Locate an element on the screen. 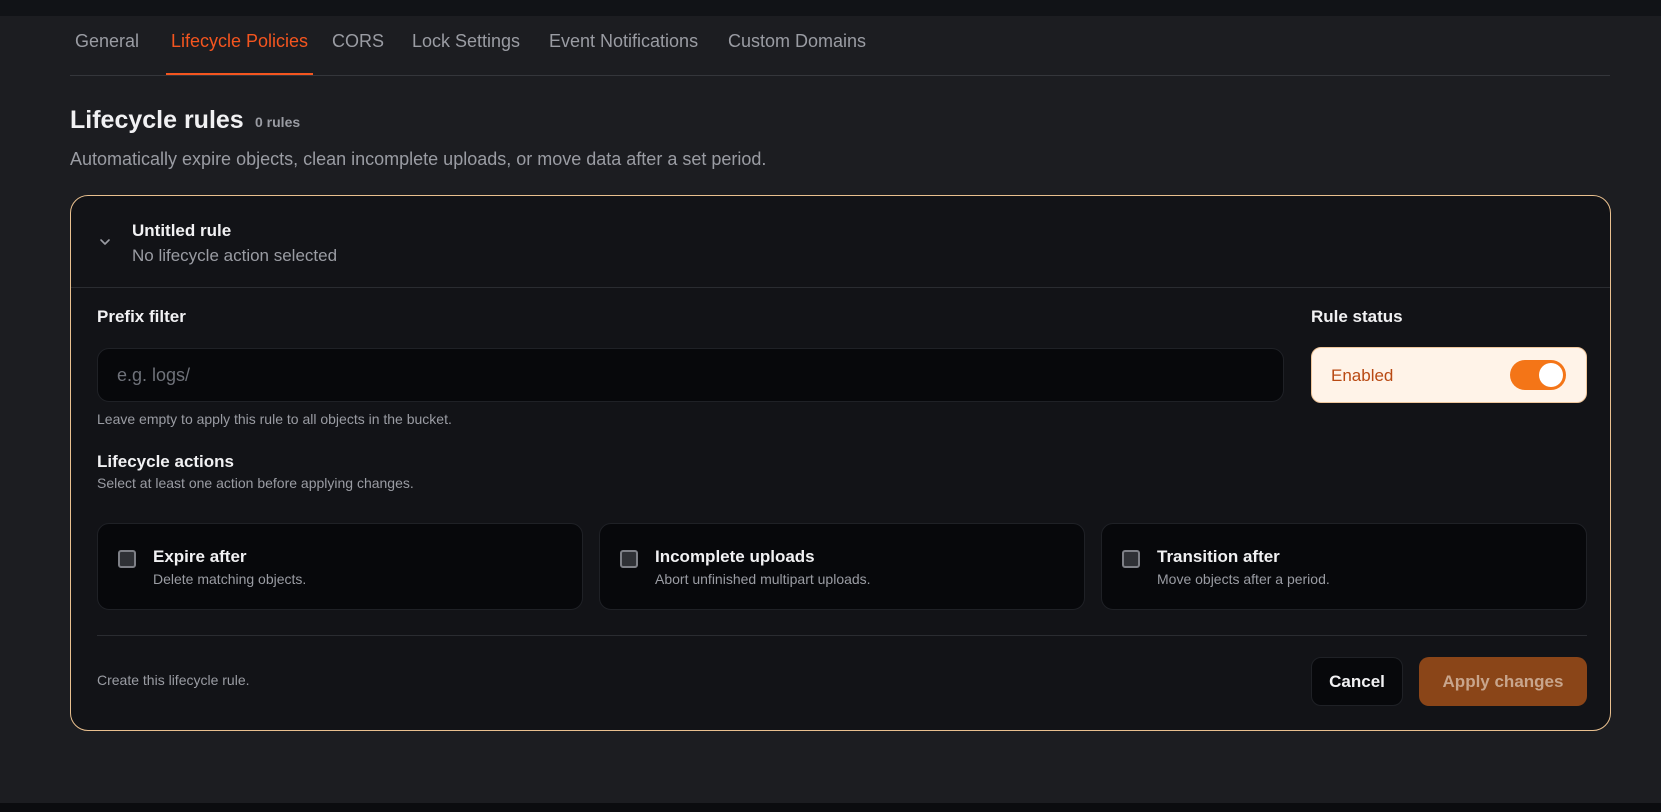 Image resolution: width=1661 pixels, height=812 pixels. rule-count-badge: 0 rules is located at coordinates (278, 122).